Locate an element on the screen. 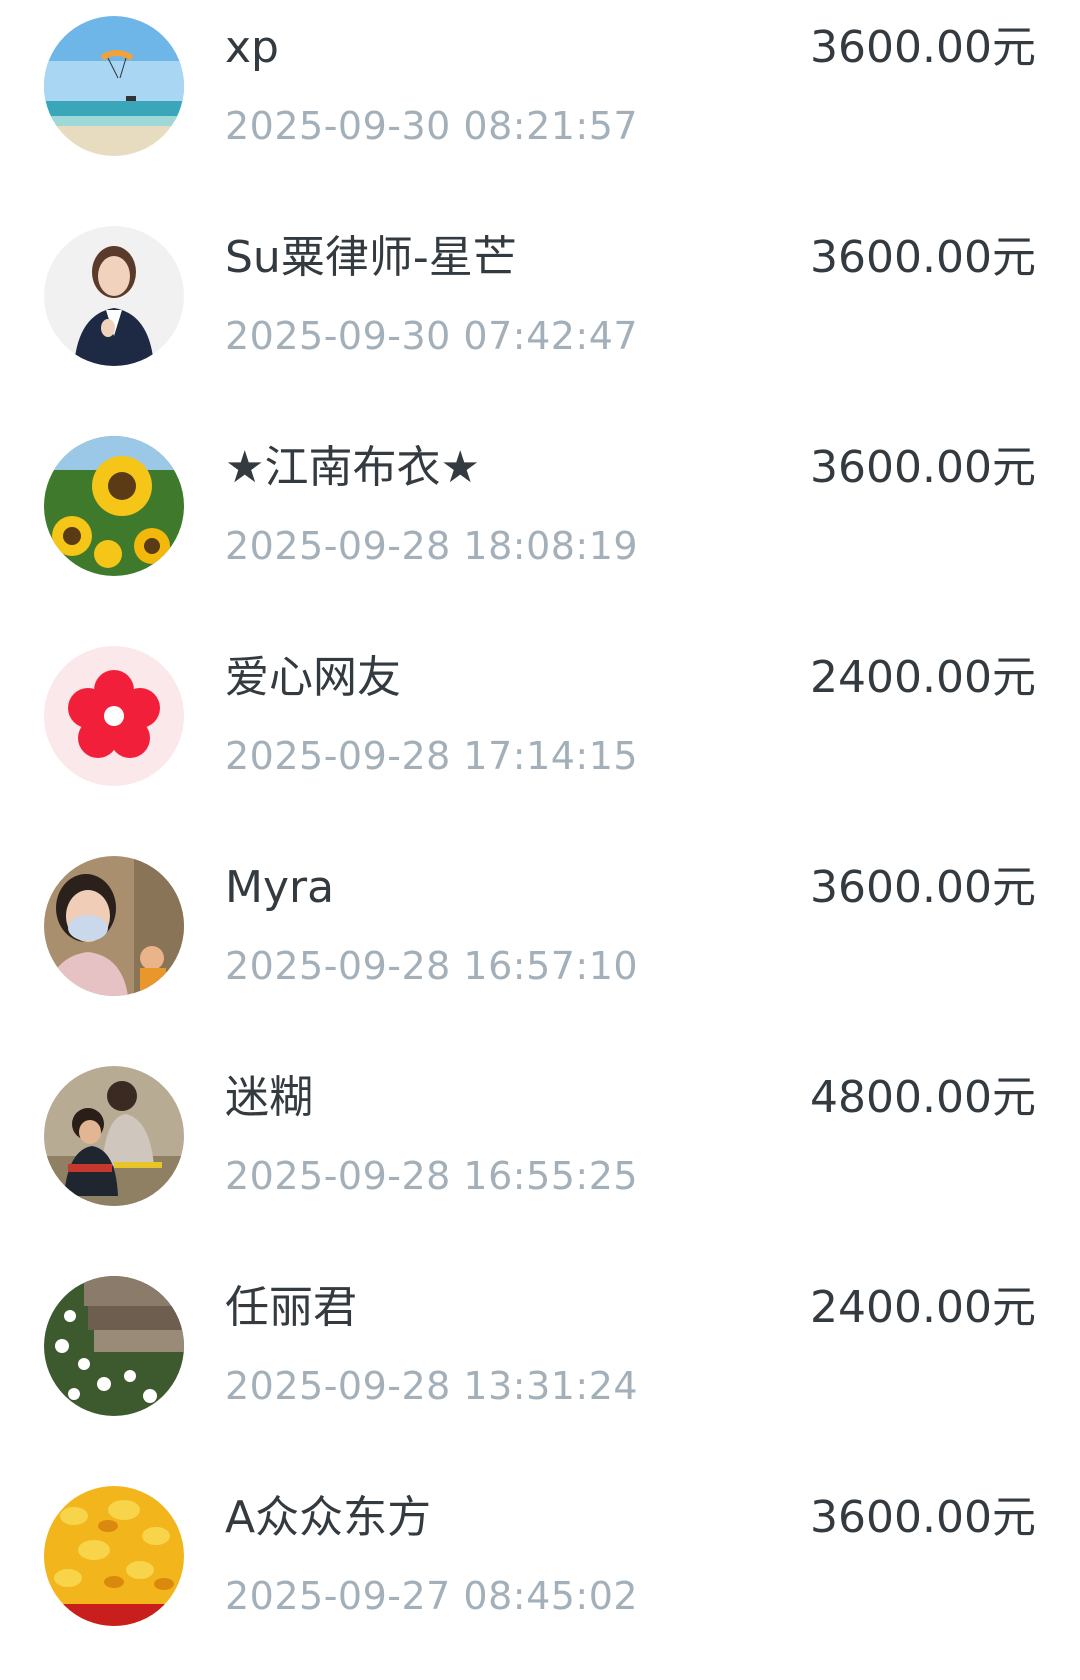 The image size is (1080, 1680). masked-woman-icon is located at coordinates (114, 926).